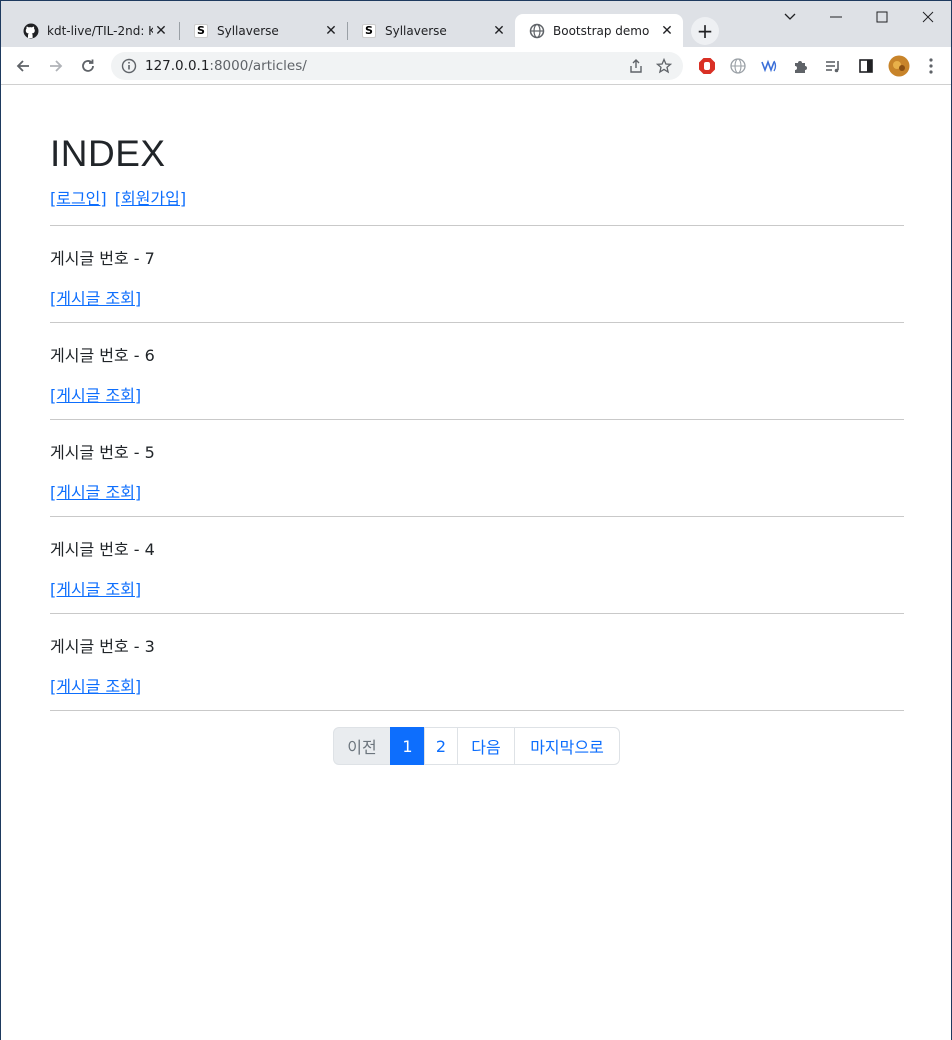 The height and width of the screenshot is (1040, 952). What do you see at coordinates (833, 66) in the screenshot?
I see `media-playlist-icon` at bounding box center [833, 66].